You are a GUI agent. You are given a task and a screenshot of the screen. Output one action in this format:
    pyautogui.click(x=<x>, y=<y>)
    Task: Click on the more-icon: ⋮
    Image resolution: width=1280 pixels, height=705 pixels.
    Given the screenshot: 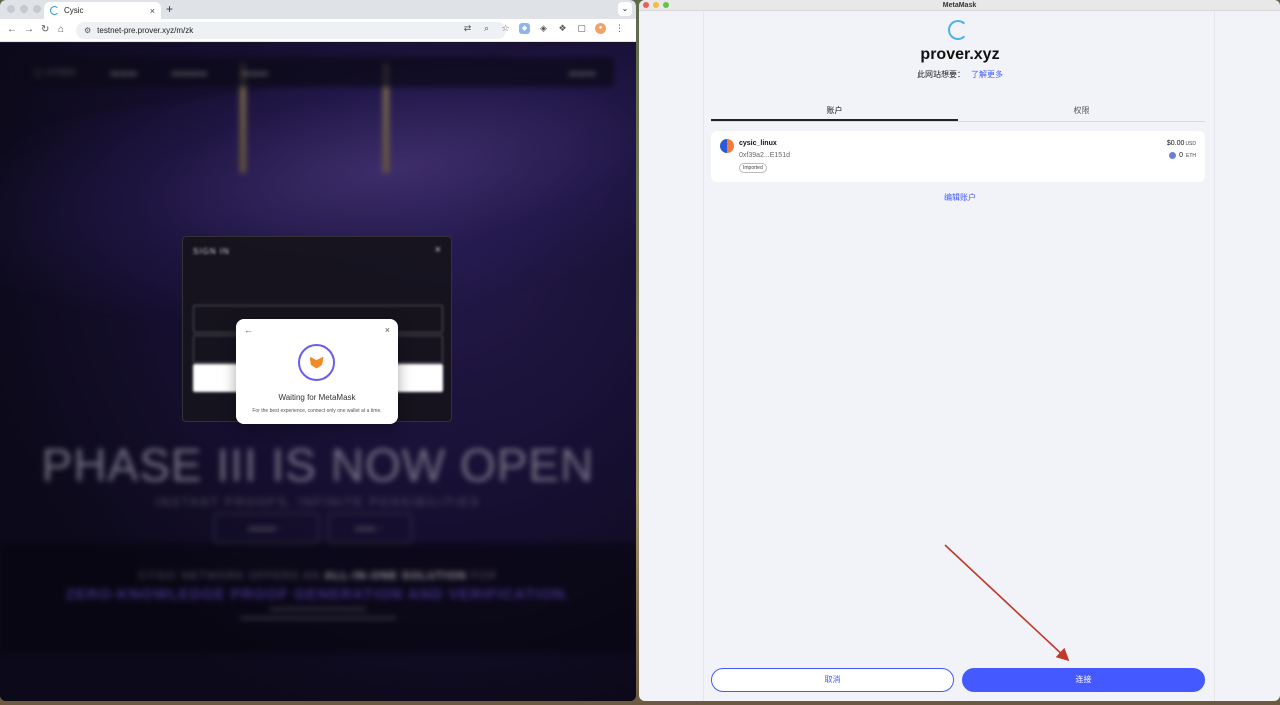 What is the action you would take?
    pyautogui.click(x=619, y=28)
    